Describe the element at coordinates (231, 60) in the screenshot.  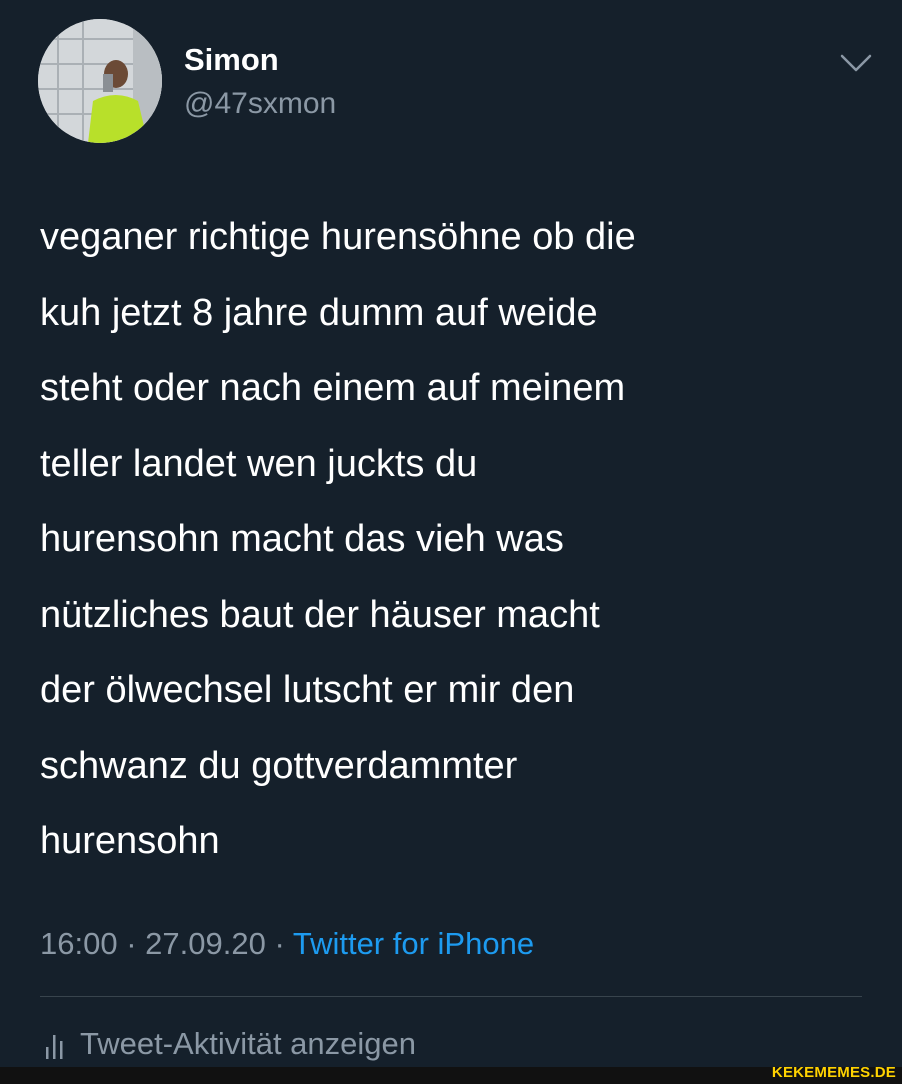
I see `display-name: Simon` at that location.